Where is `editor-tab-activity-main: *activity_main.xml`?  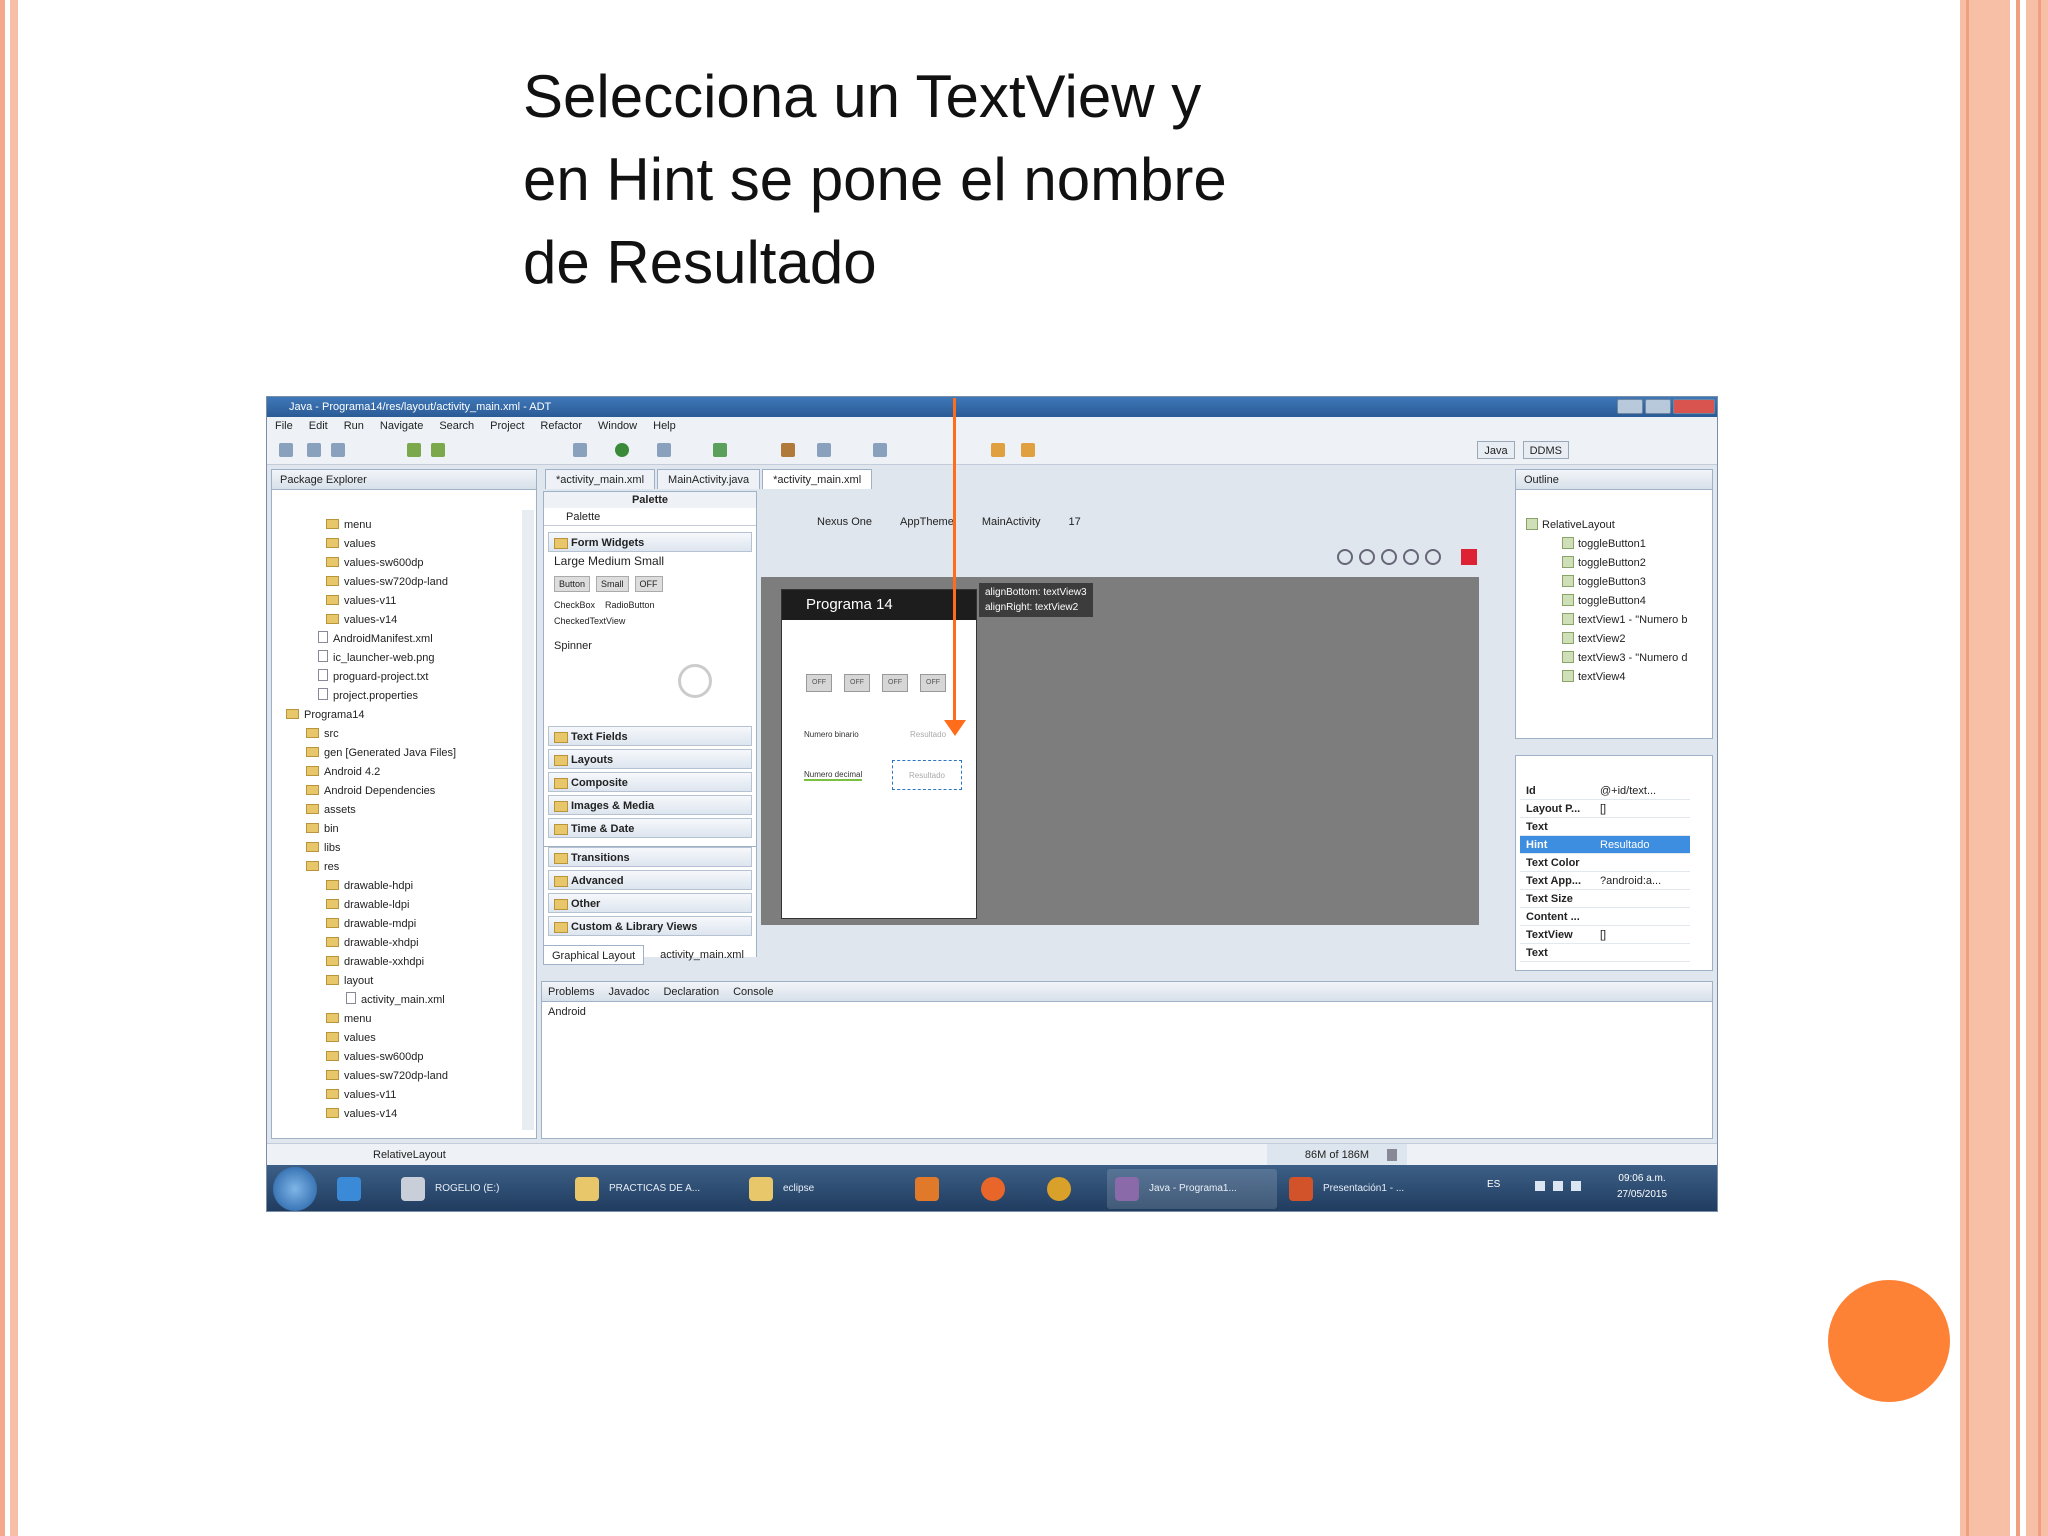
editor-tab-activity-main: *activity_main.xml is located at coordinates (600, 479).